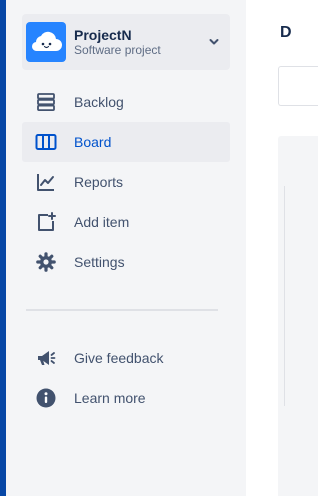 Image resolution: width=320 pixels, height=496 pixels. Describe the element at coordinates (117, 50) in the screenshot. I see `project-type: Software project` at that location.